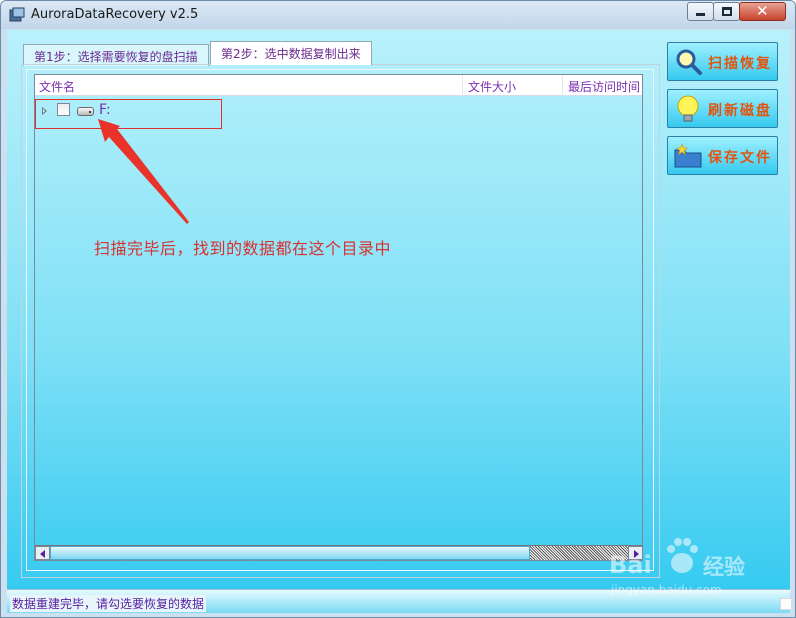 The width and height of the screenshot is (796, 618). Describe the element at coordinates (143, 171) in the screenshot. I see `annotation-arrow-icon` at that location.